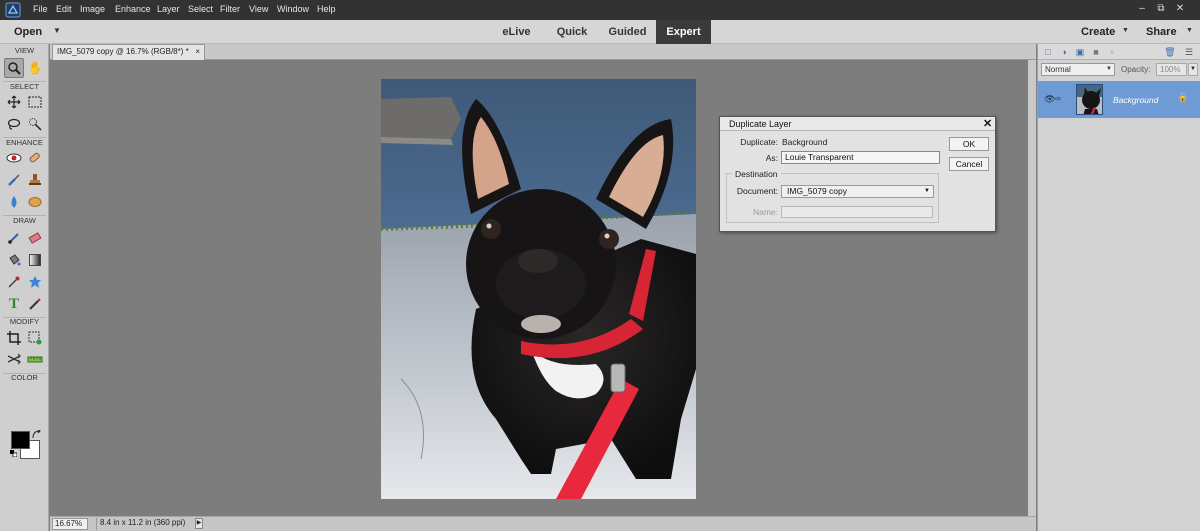 This screenshot has width=1200, height=531. What do you see at coordinates (1119, 99) in the screenshot?
I see `layer-row-background: 👁 ∞ Background 🔒` at bounding box center [1119, 99].